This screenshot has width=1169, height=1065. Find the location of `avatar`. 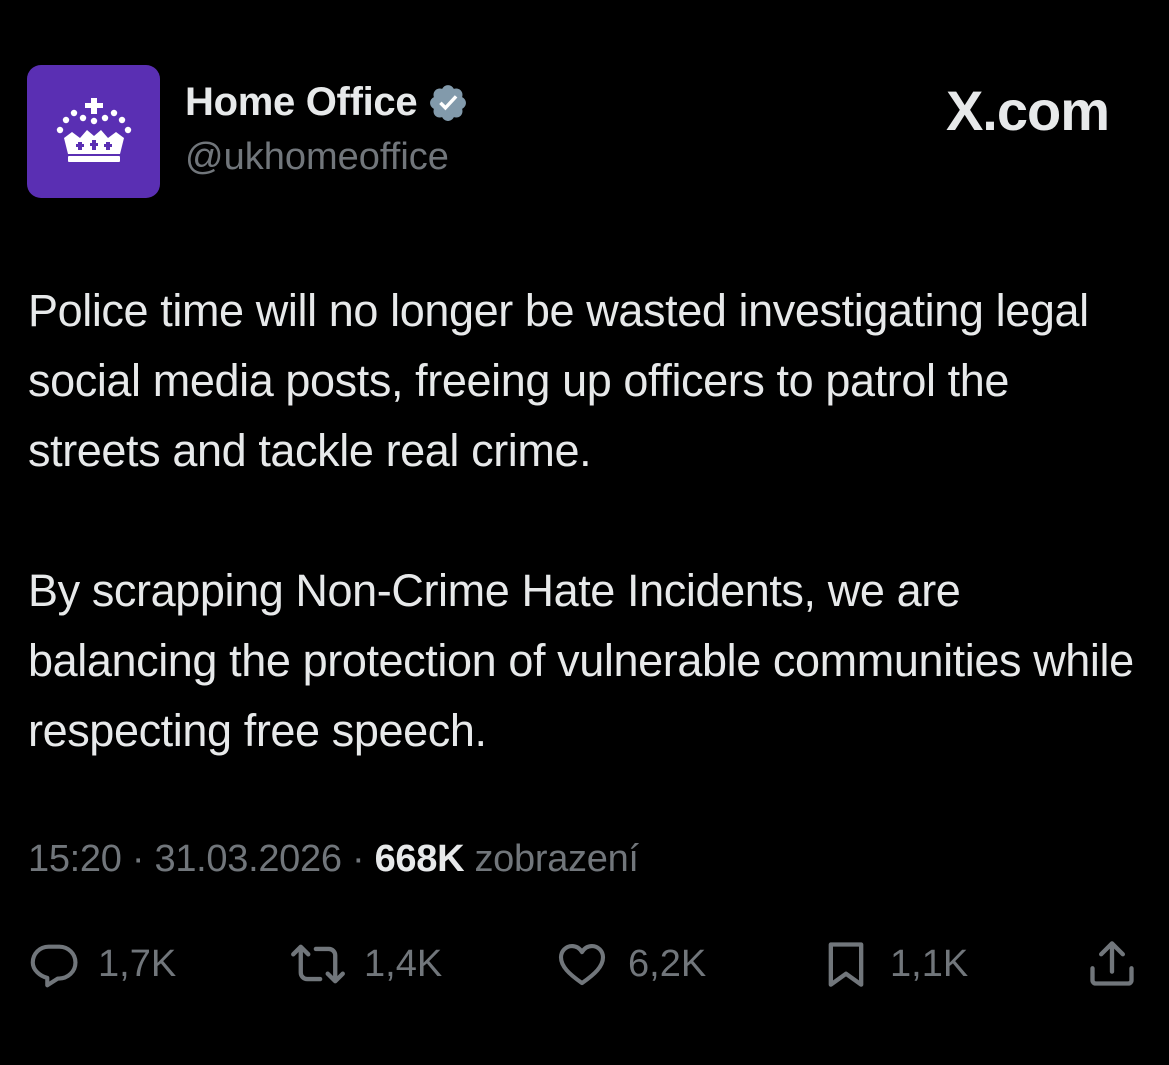

avatar is located at coordinates (93, 131).